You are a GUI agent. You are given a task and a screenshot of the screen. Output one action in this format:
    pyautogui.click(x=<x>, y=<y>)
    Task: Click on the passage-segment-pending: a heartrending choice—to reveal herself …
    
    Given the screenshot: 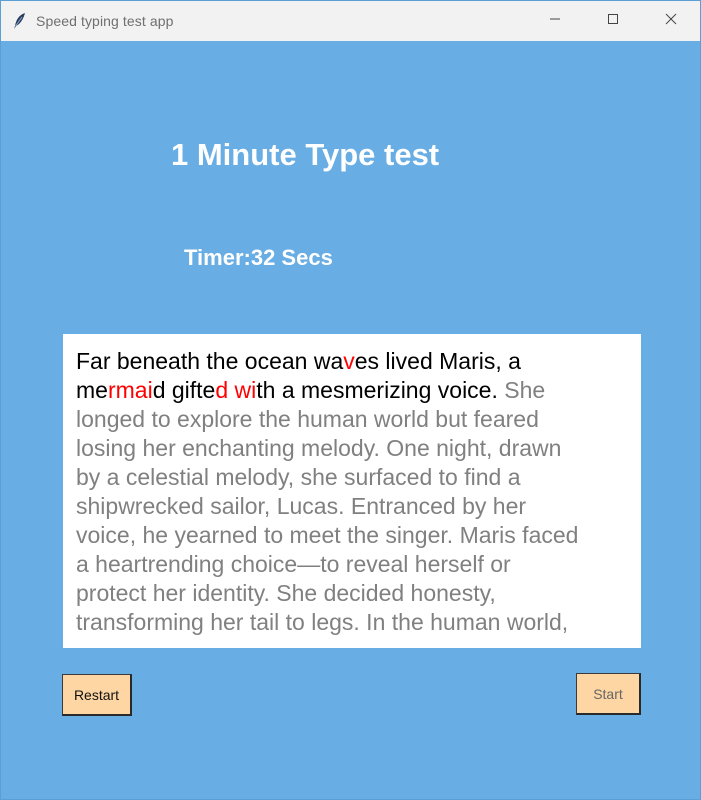 What is the action you would take?
    pyautogui.click(x=293, y=564)
    